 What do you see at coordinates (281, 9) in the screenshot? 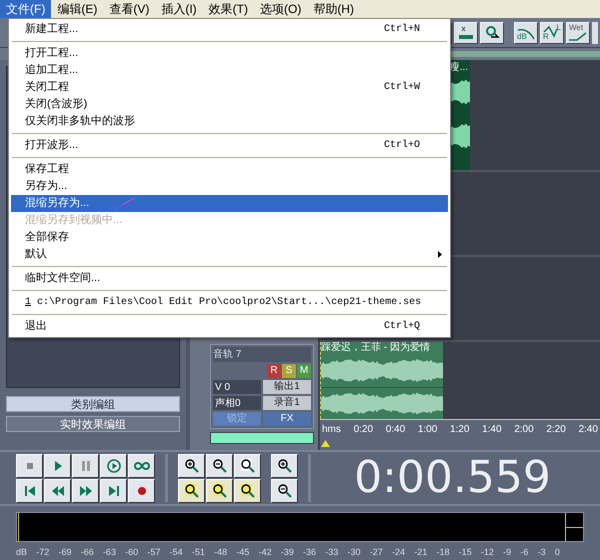
I see `menu-title: 选项(O)` at bounding box center [281, 9].